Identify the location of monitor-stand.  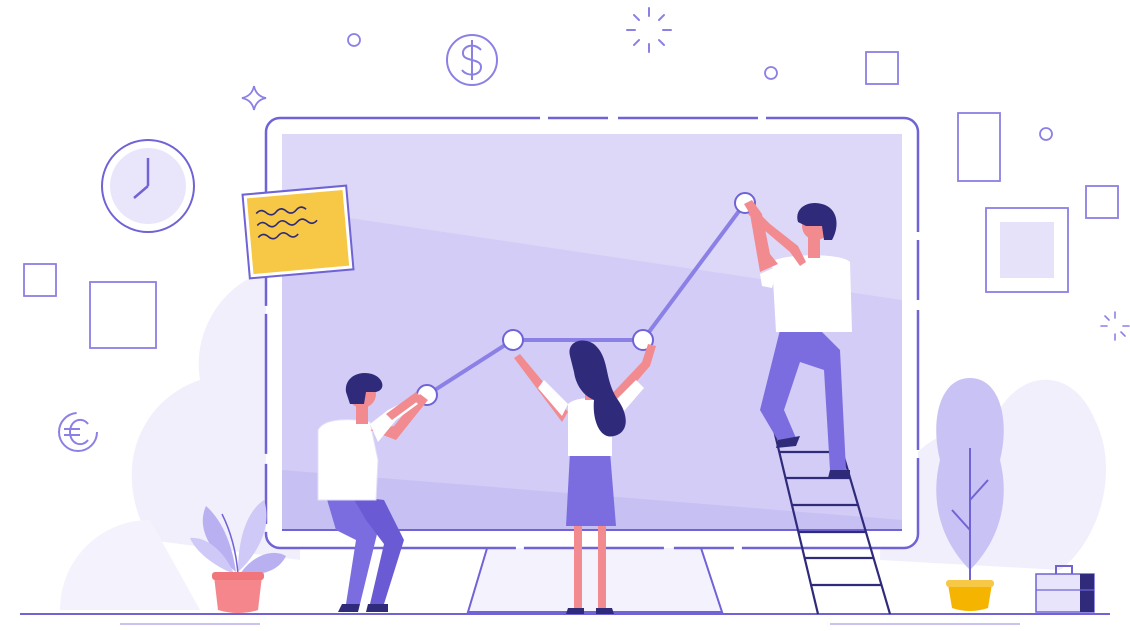
(595, 578).